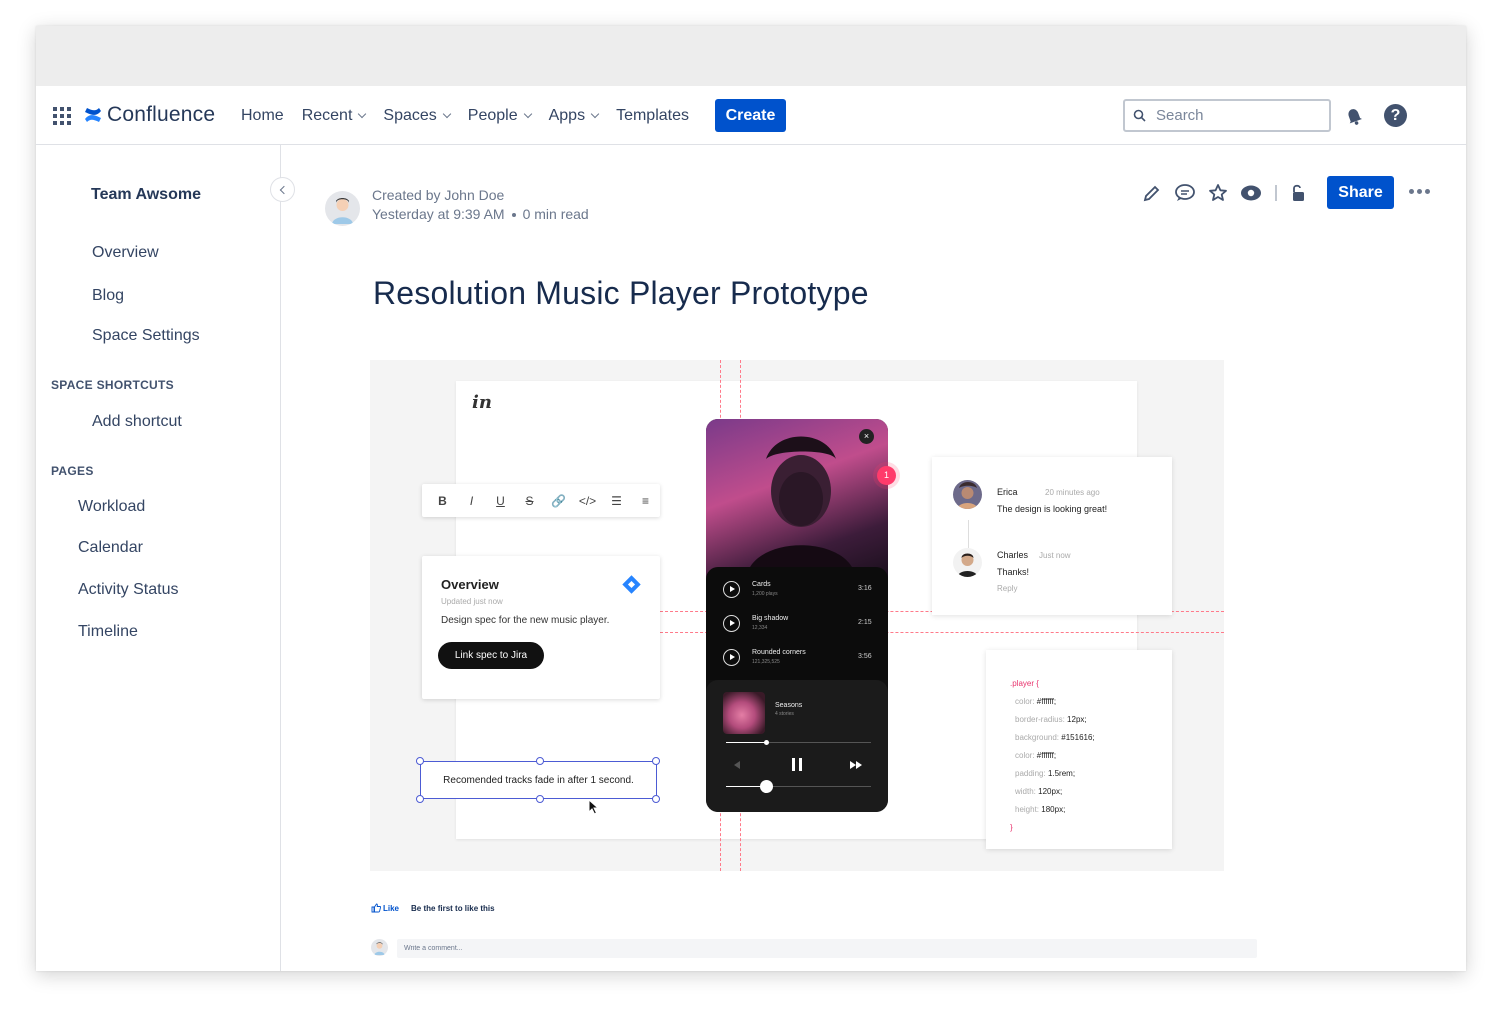 The height and width of the screenshot is (1019, 1503). Describe the element at coordinates (555, 214) in the screenshot. I see `read-time: 0 min read` at that location.